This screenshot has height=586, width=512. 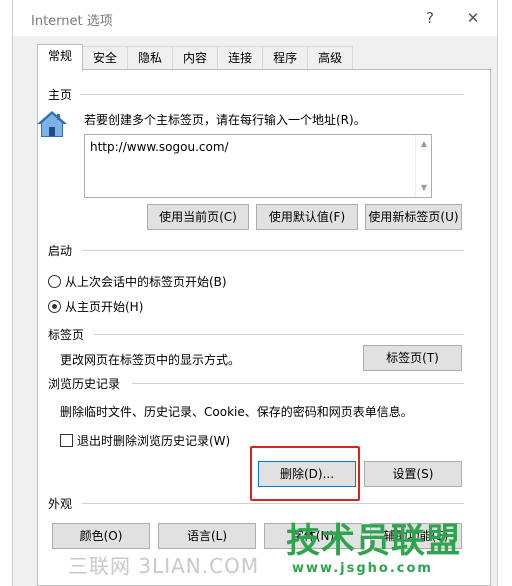 I want to click on history-description: 删除临时文件、历史记录、Cookie、保存的密码和网页表单信息。, so click(x=236, y=412).